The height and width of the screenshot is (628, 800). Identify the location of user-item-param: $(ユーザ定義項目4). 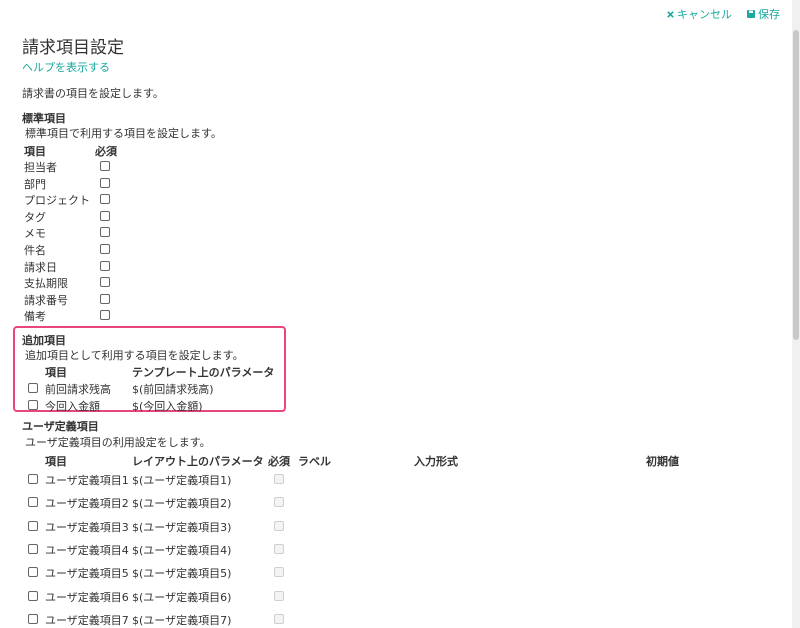
(182, 550).